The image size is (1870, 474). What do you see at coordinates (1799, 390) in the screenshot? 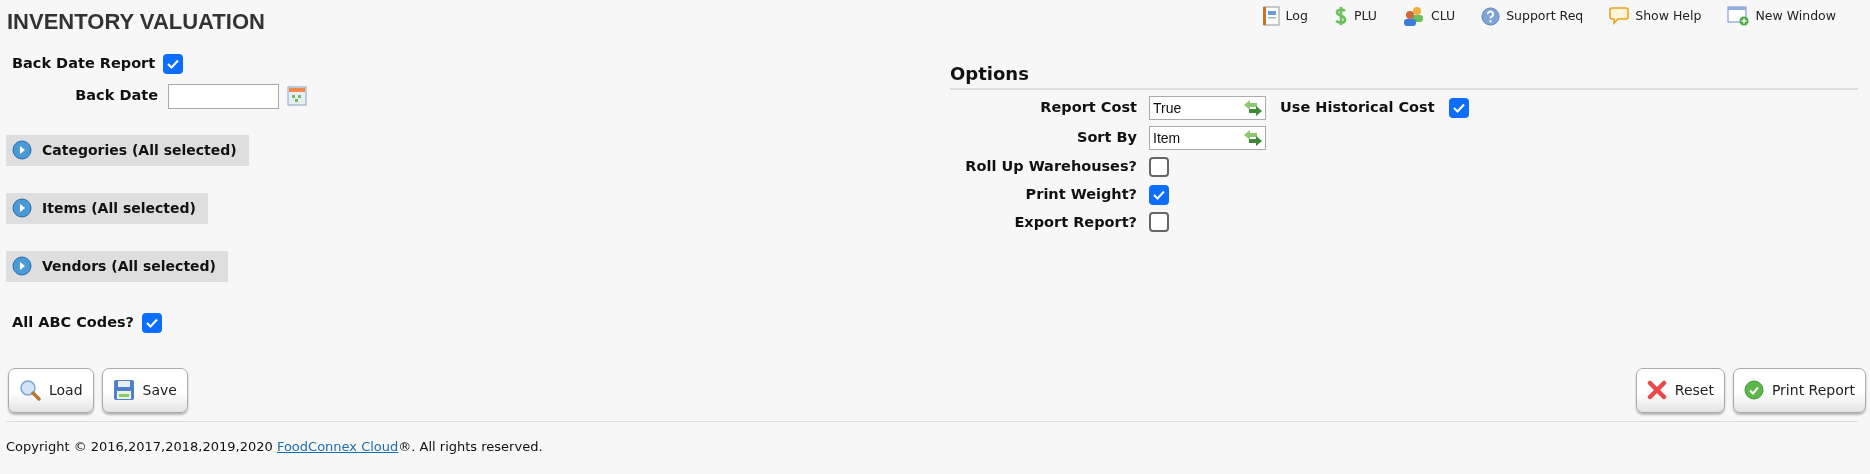
I see `print-button: Print Report` at bounding box center [1799, 390].